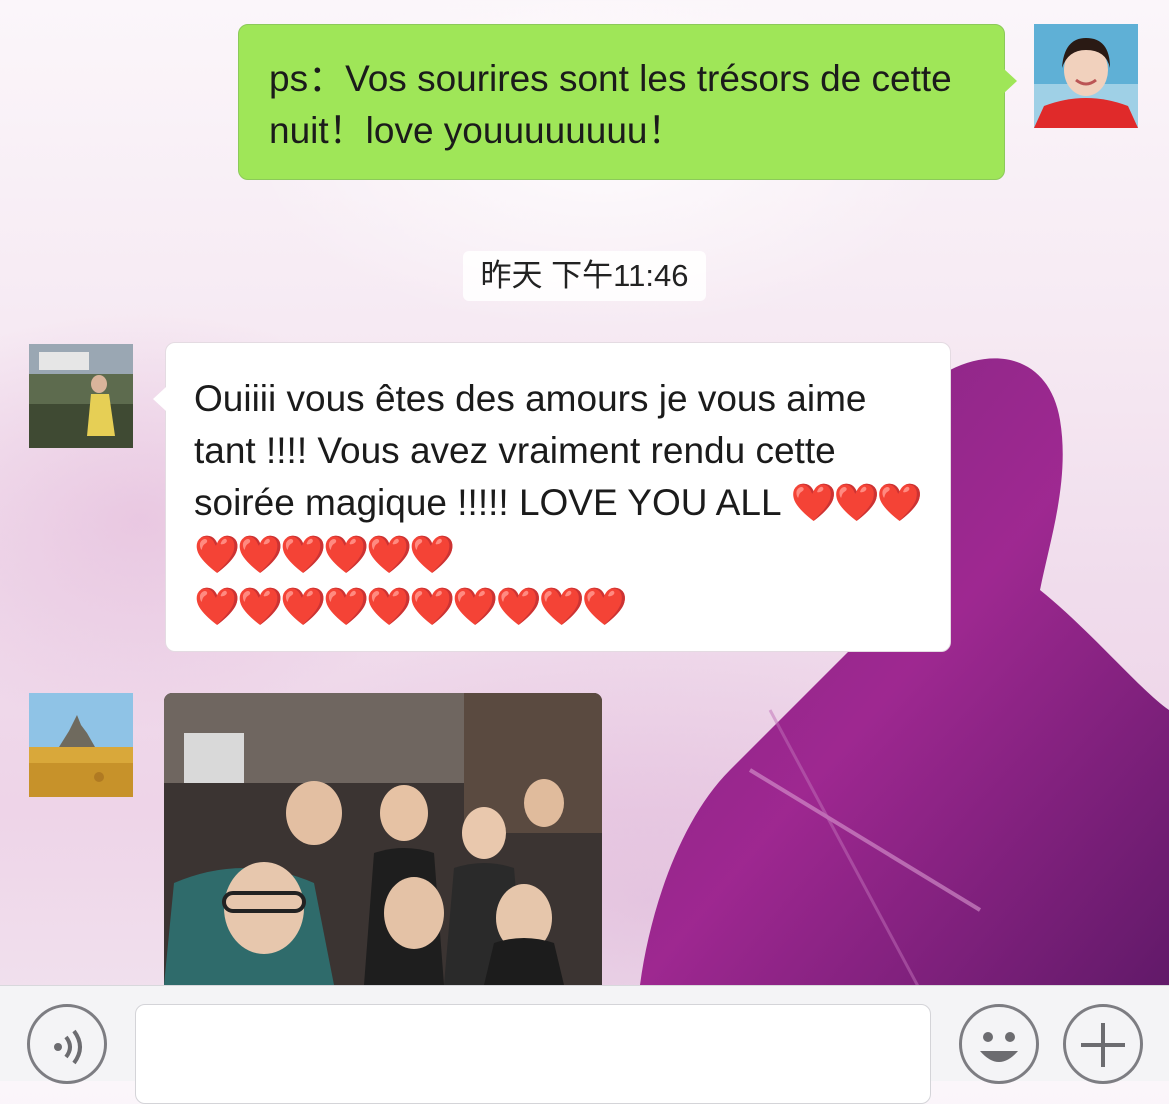  What do you see at coordinates (533, 1054) in the screenshot?
I see `message-input` at bounding box center [533, 1054].